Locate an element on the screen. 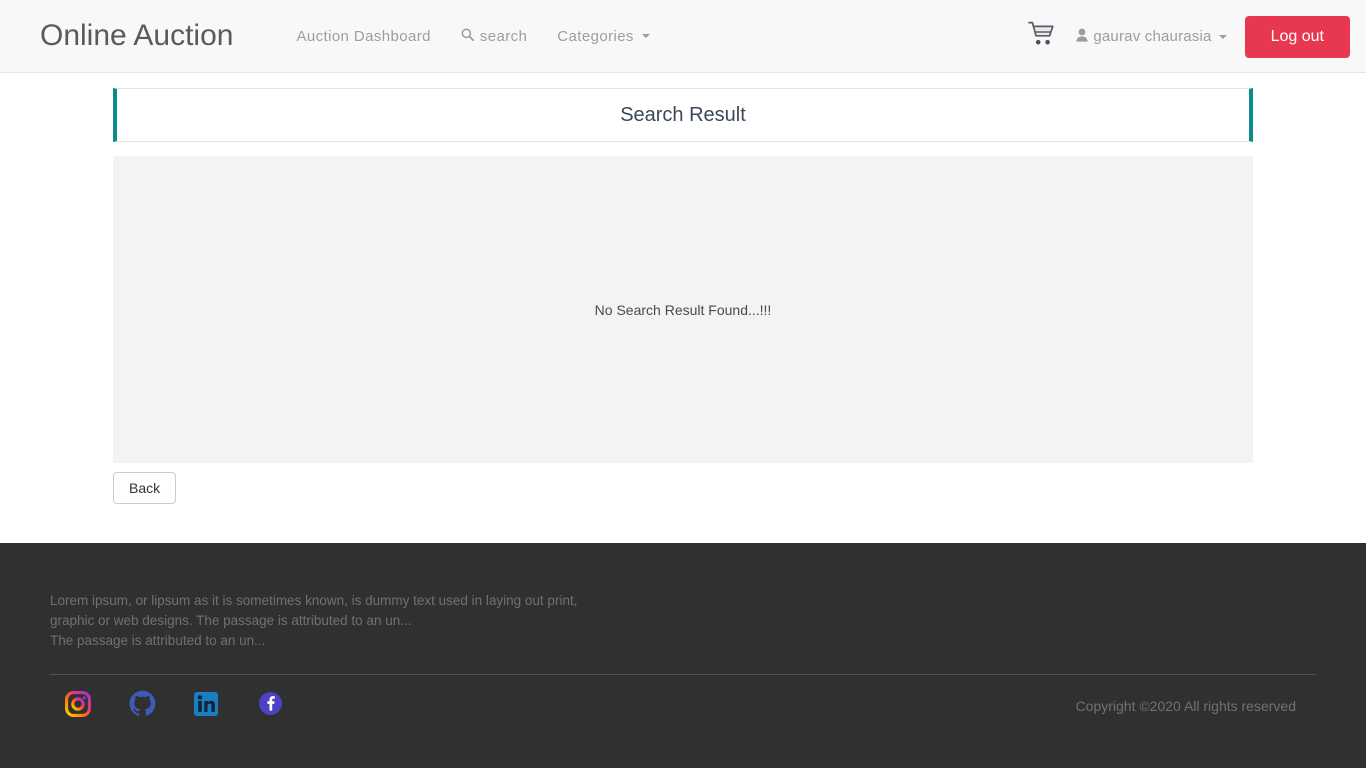  shopping-cart-icon is located at coordinates (1042, 36).